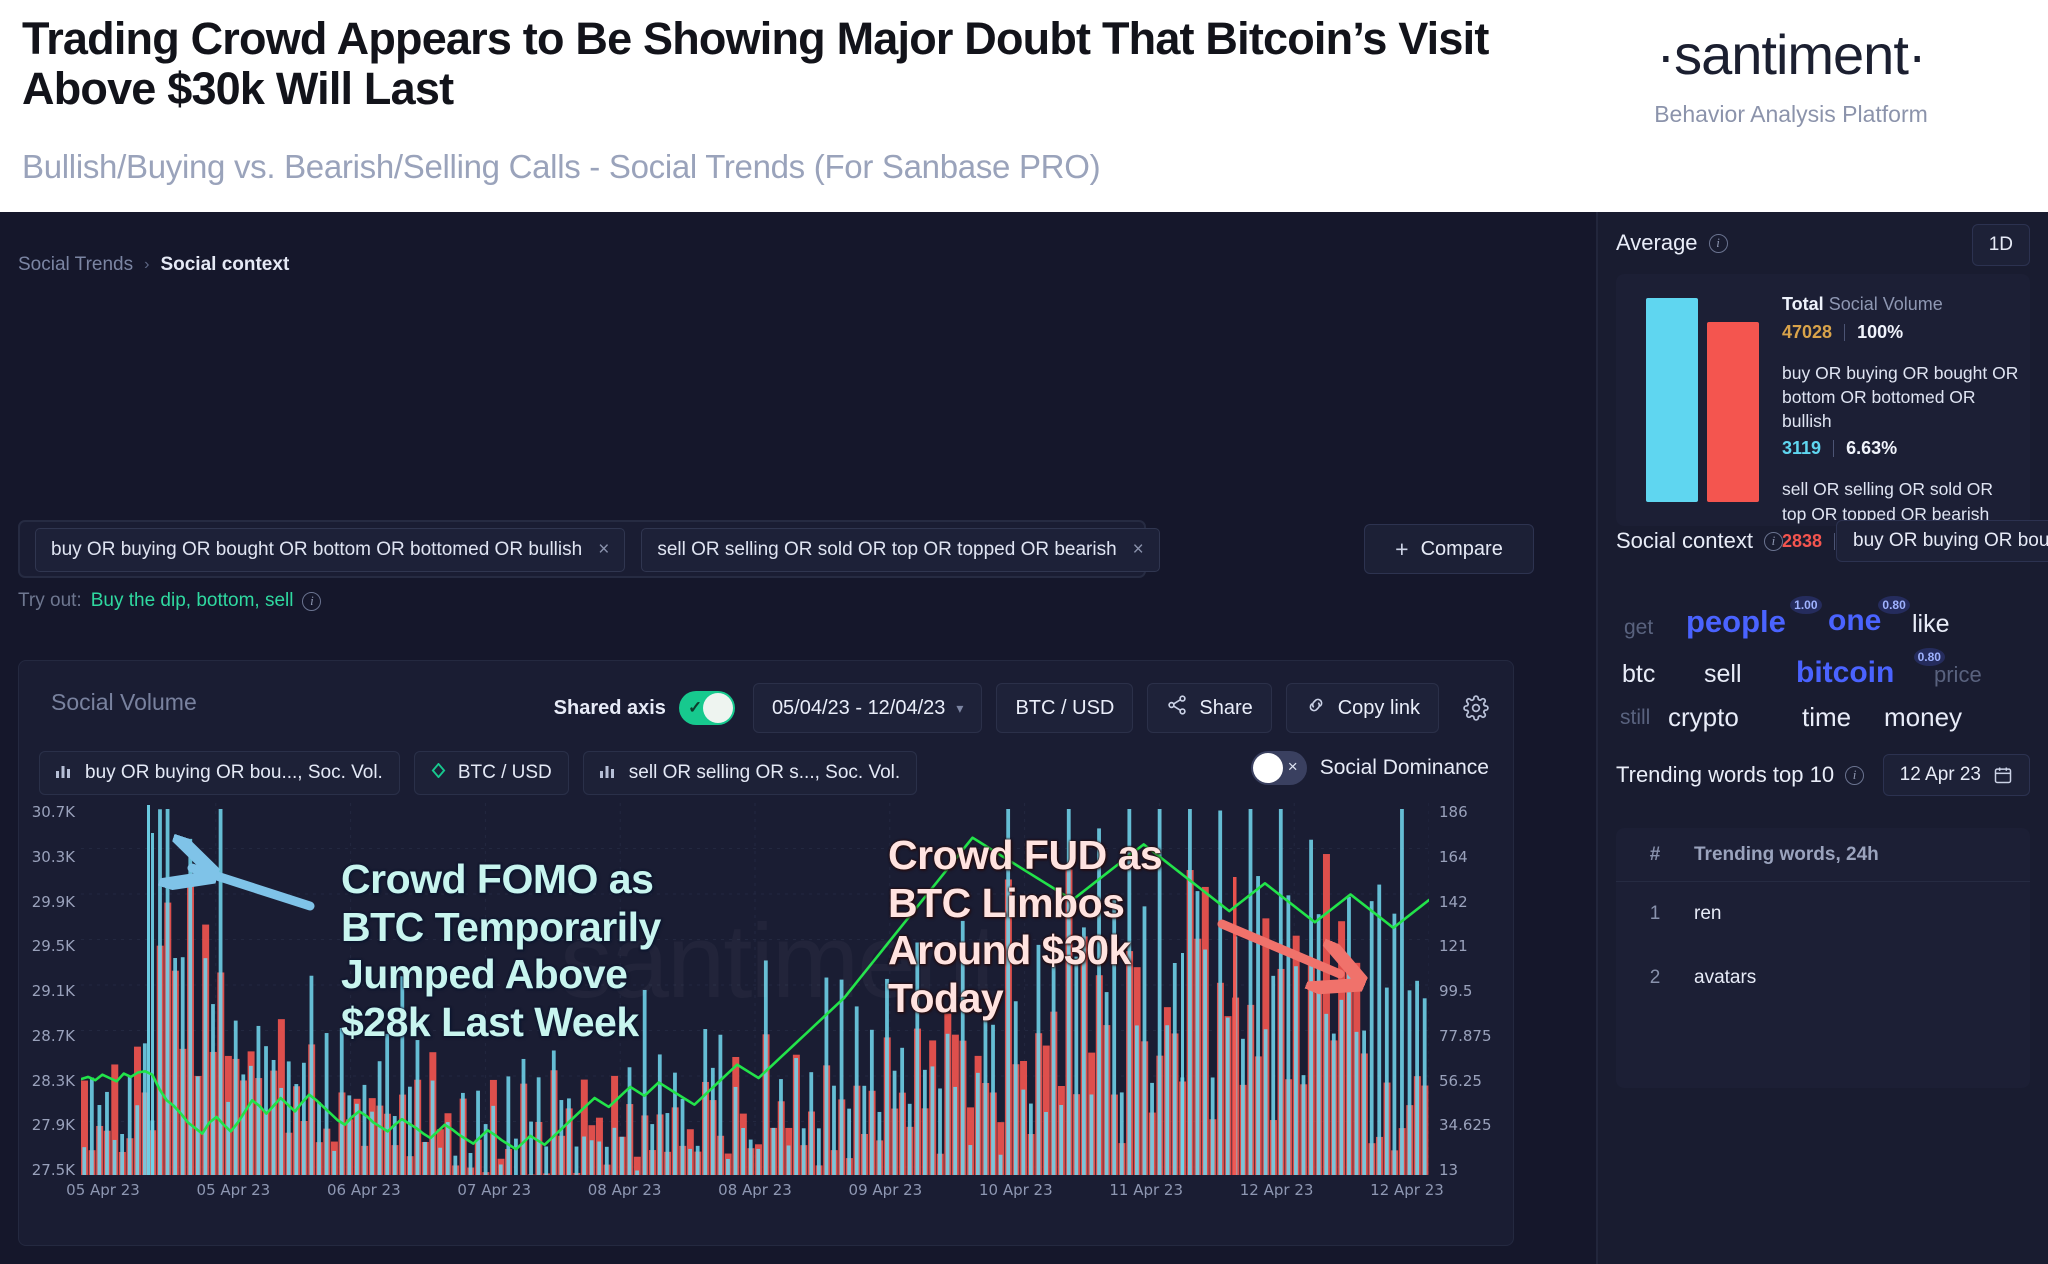 Image resolution: width=2048 pixels, height=1264 pixels. Describe the element at coordinates (1655, 913) in the screenshot. I see `row-rank: 1` at that location.